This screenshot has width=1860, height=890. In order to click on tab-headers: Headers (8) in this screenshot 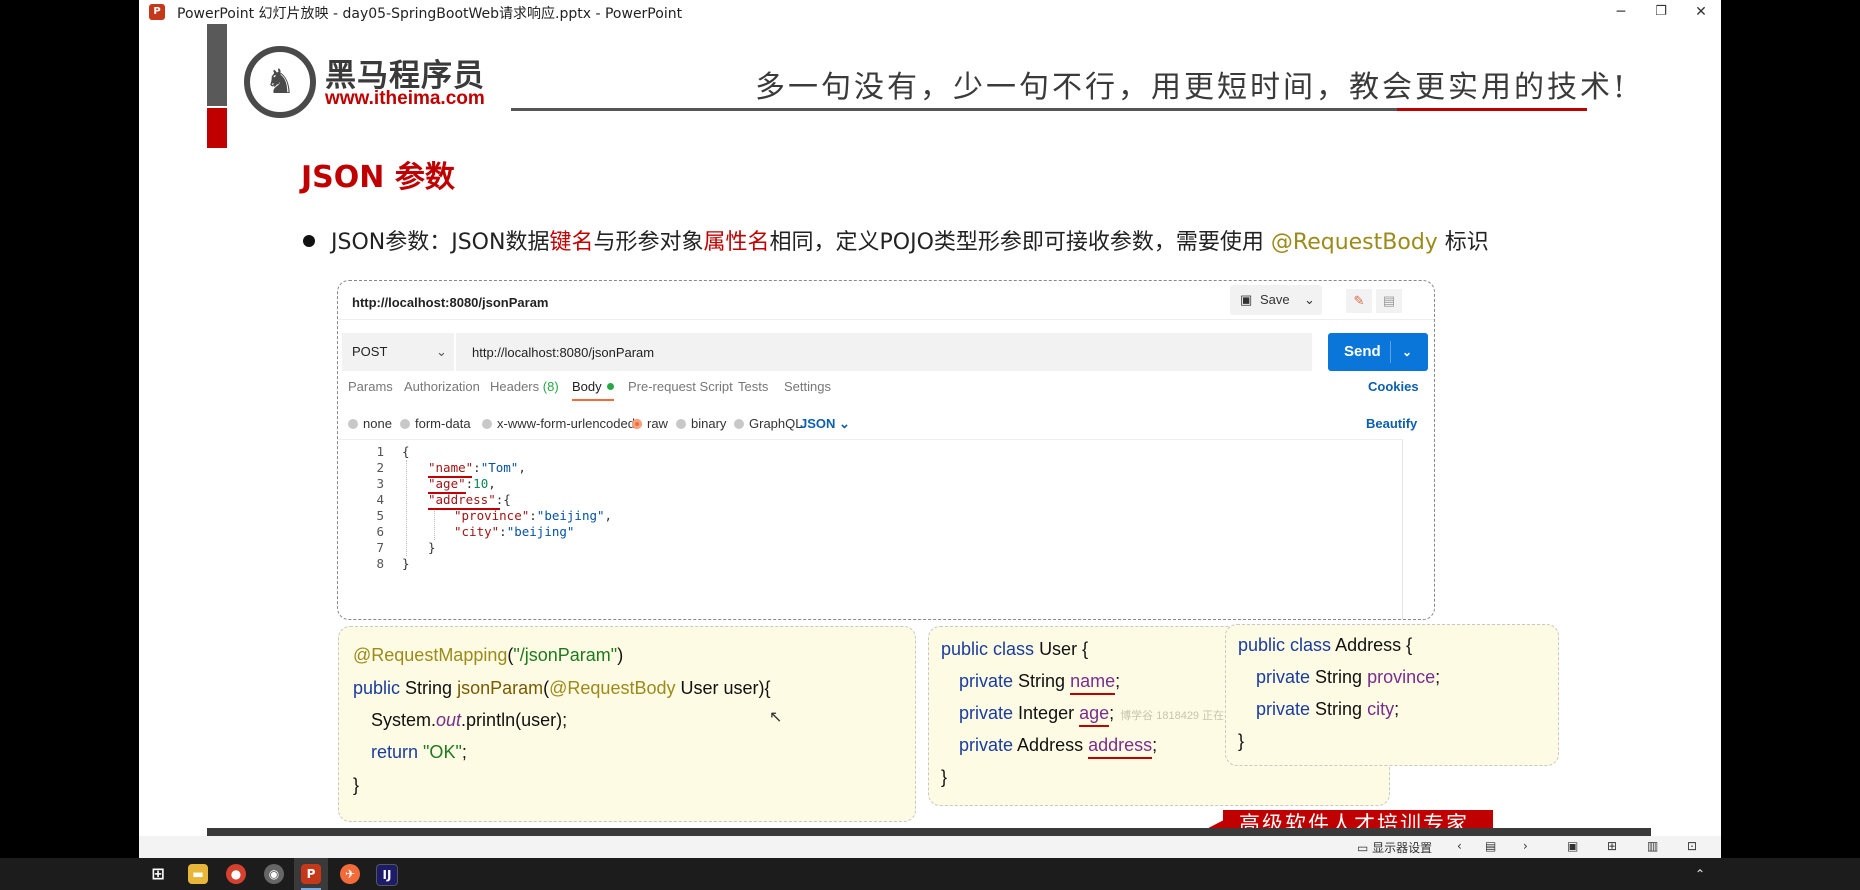, I will do `click(524, 386)`.